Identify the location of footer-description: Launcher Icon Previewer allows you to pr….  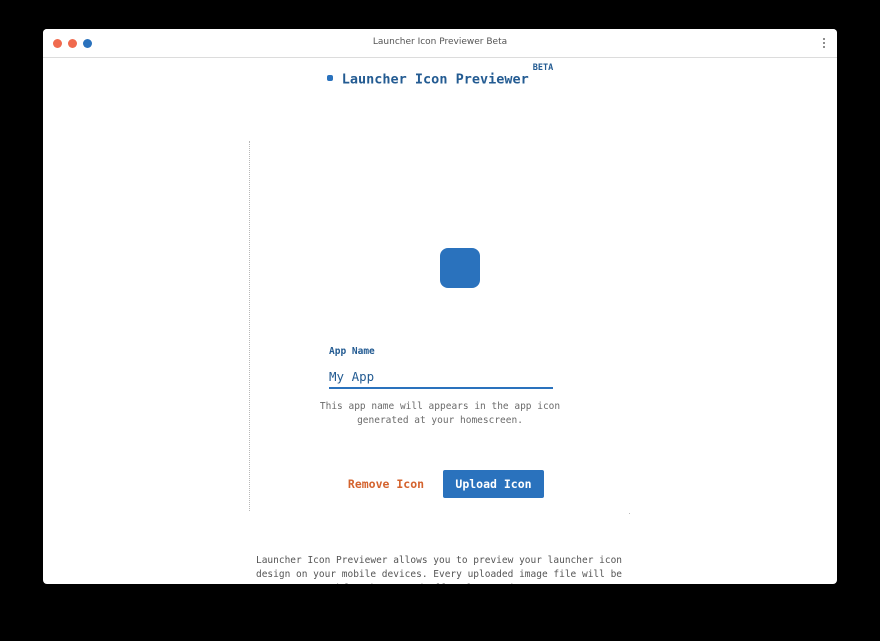
(439, 569).